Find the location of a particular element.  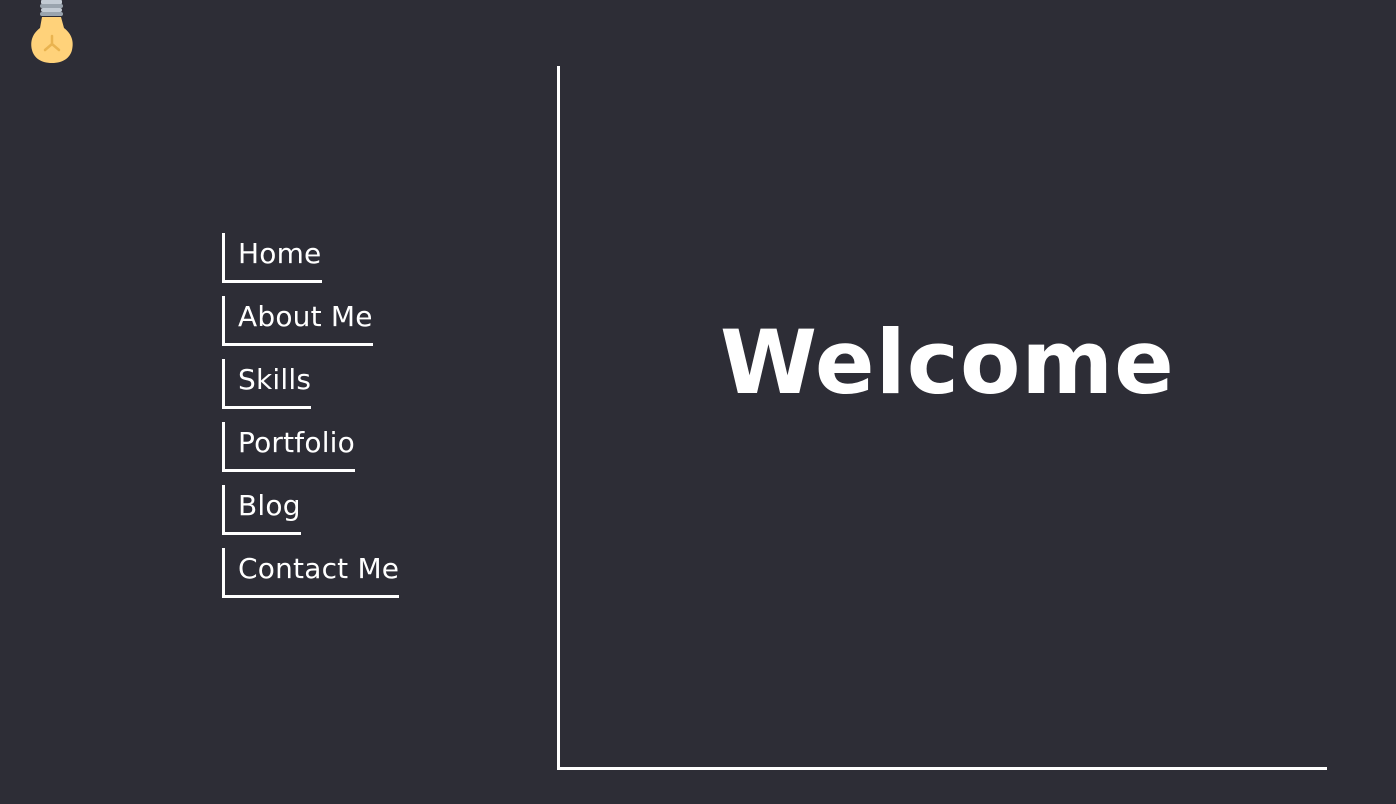

nav-item-about-me: About Me is located at coordinates (310, 327).